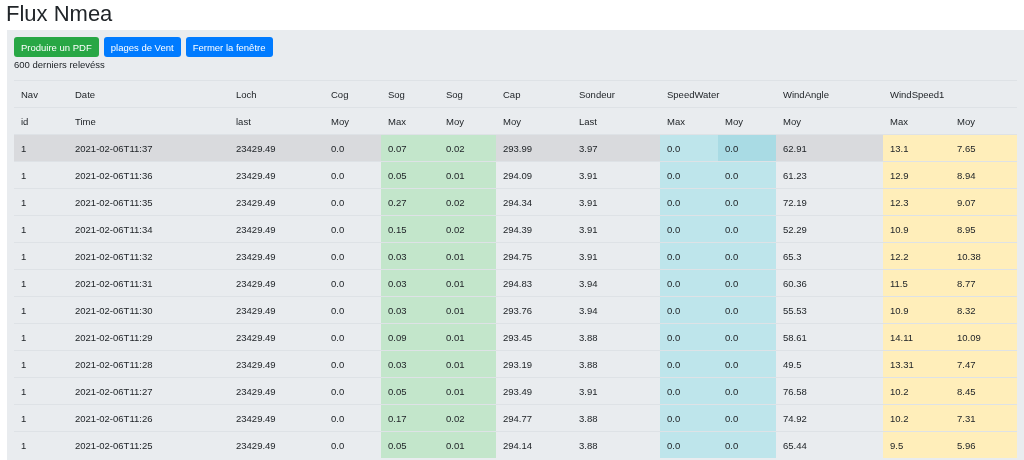  Describe the element at coordinates (983, 364) in the screenshot. I see `table-cell: 7.47` at that location.